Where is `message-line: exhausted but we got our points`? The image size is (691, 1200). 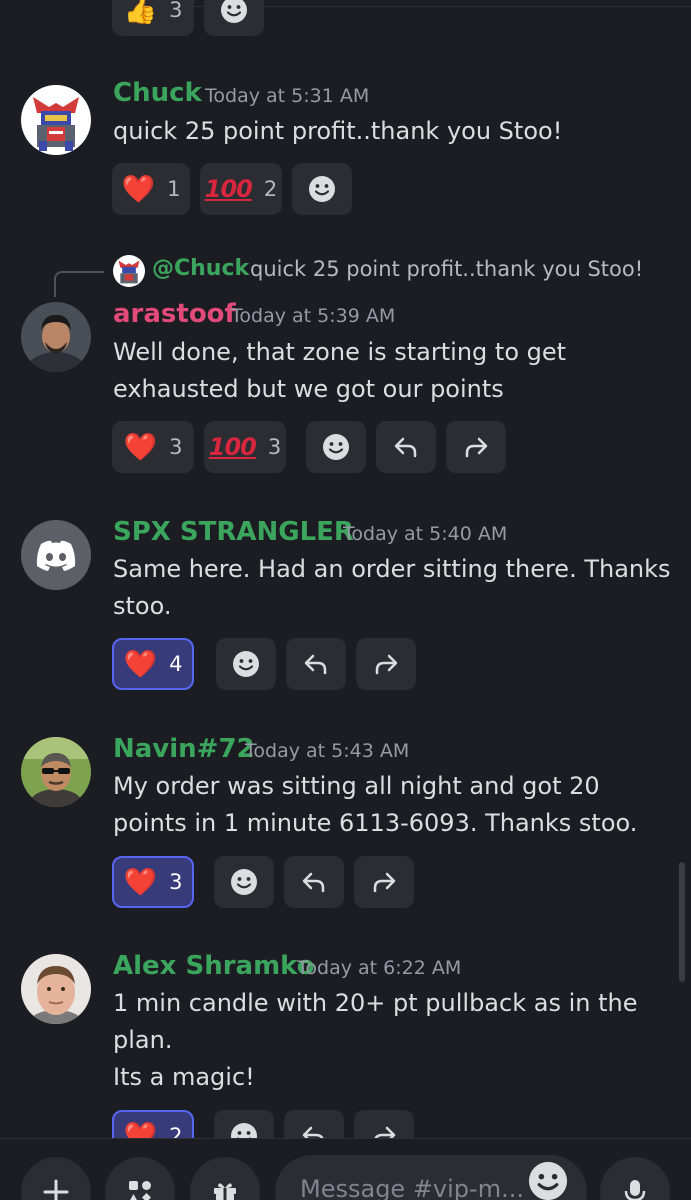
message-line: exhausted but we got our points is located at coordinates (308, 389).